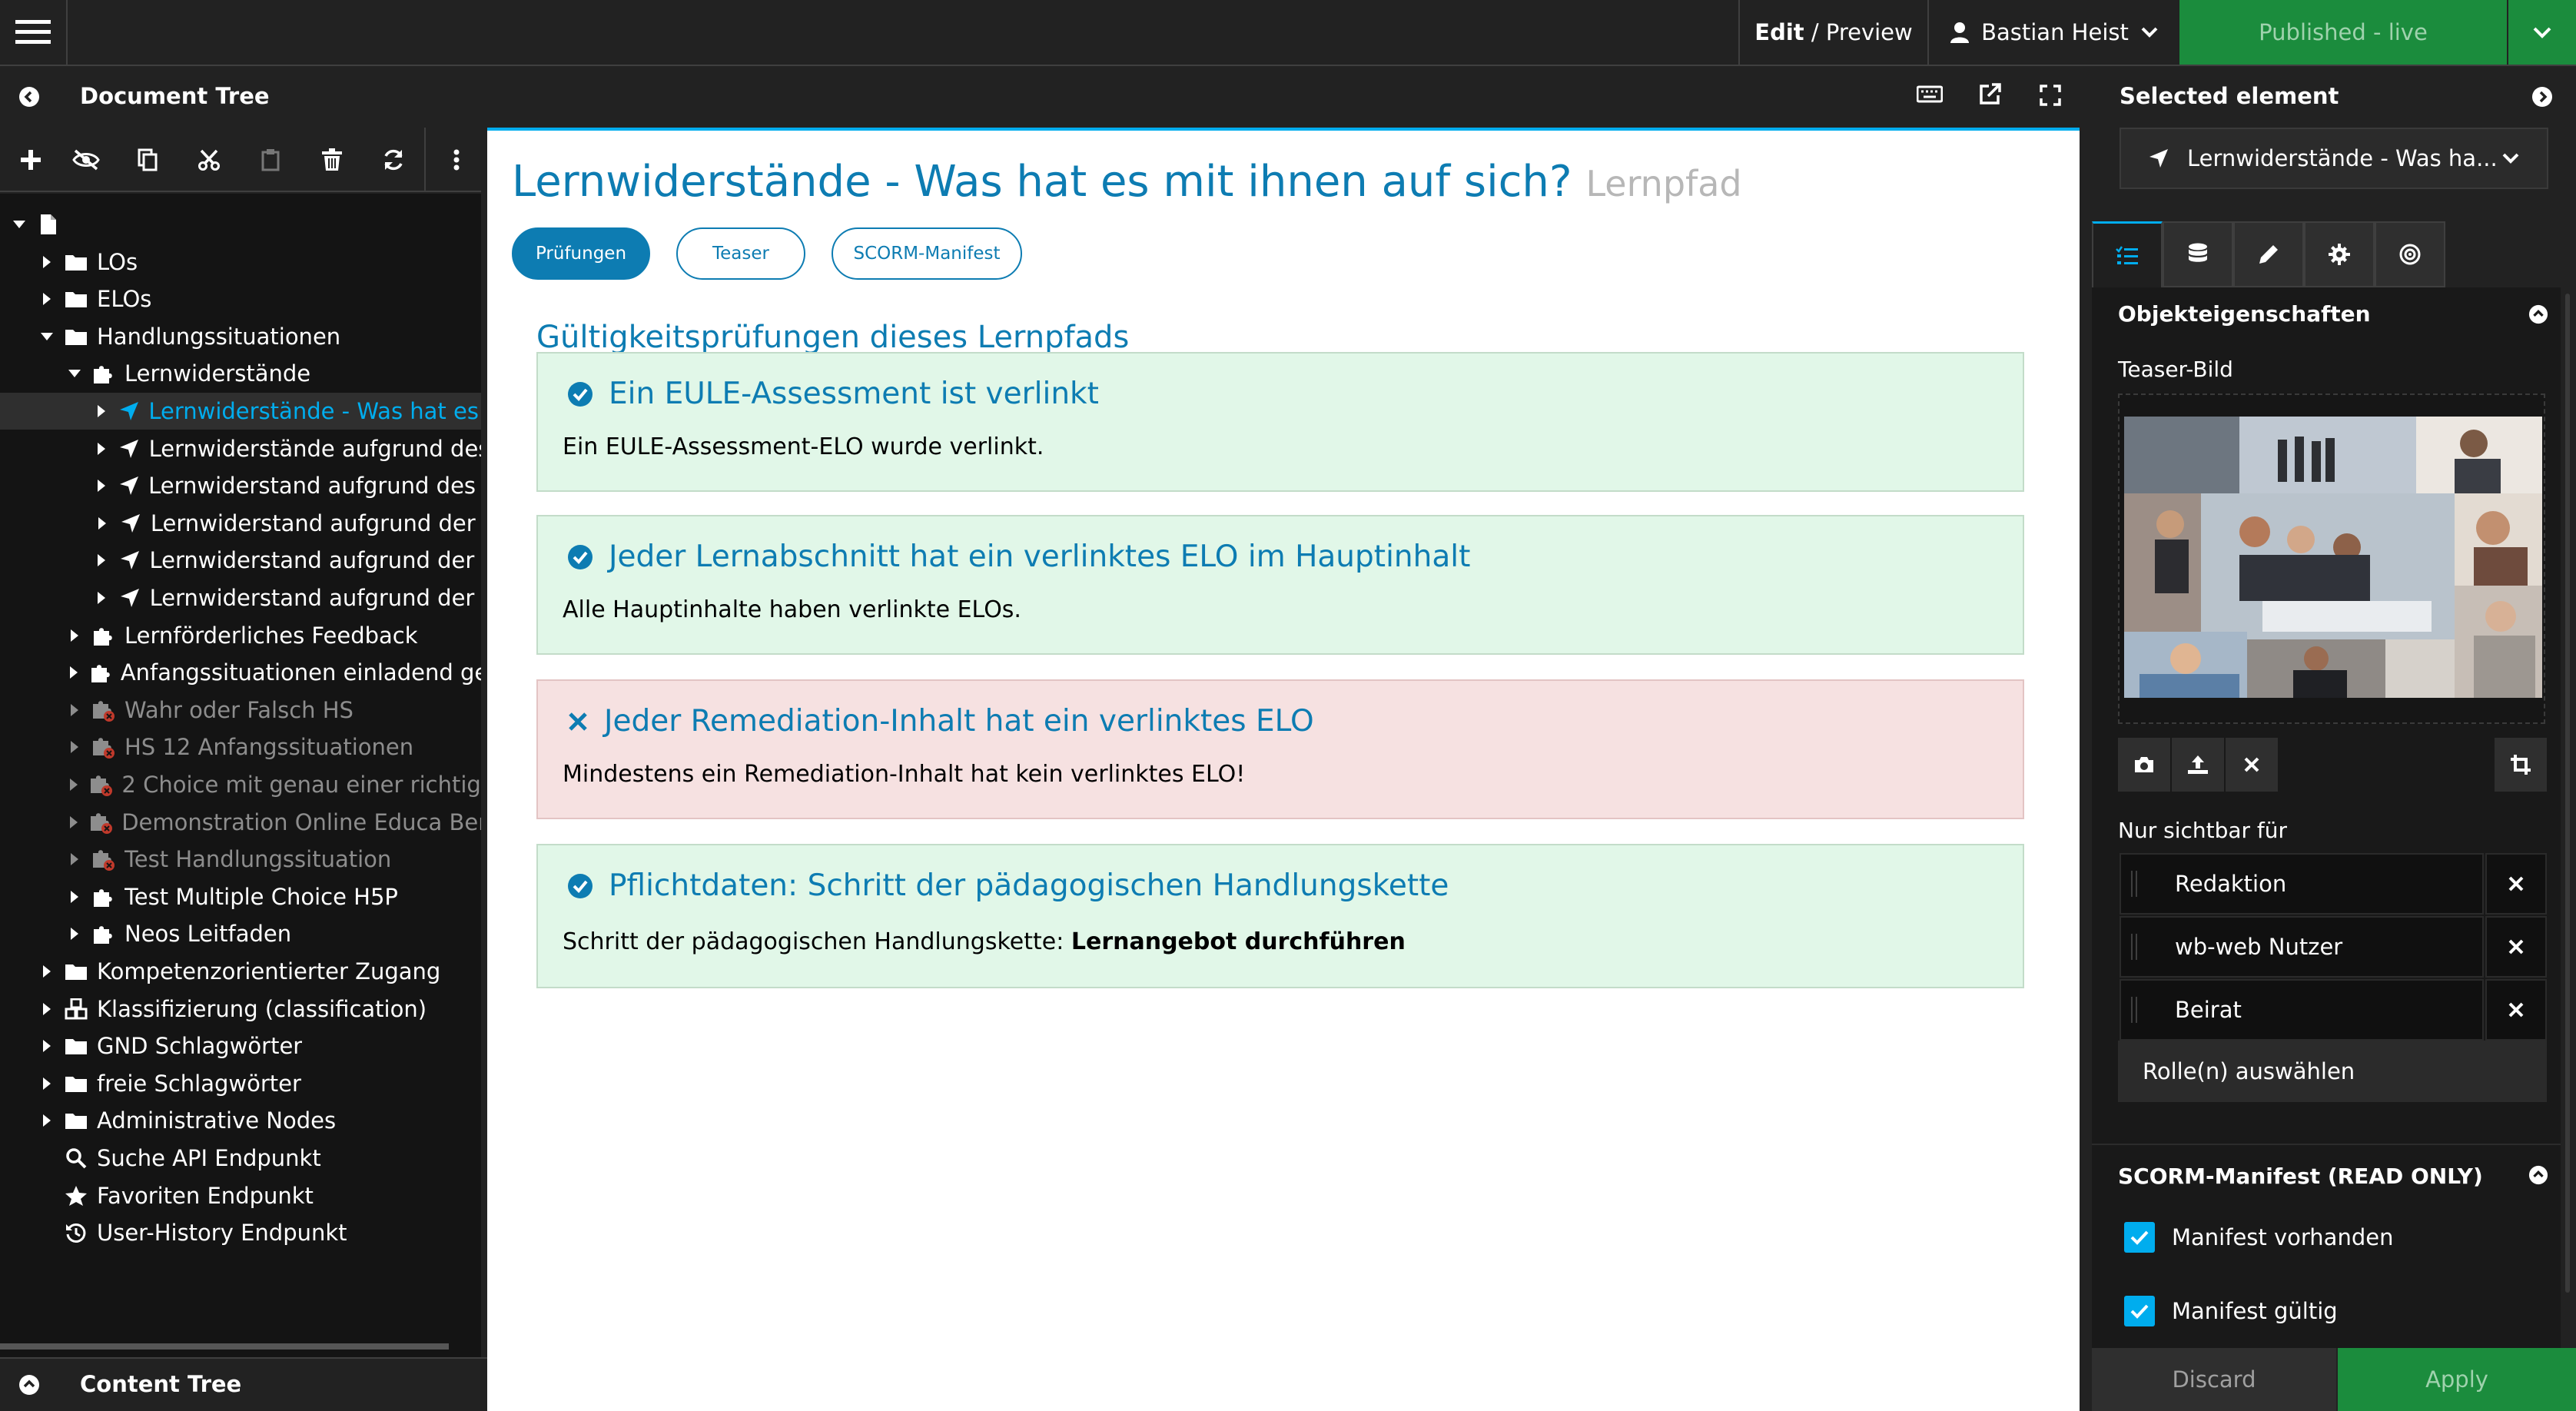 The height and width of the screenshot is (1411, 2576). I want to click on paste-node-button, so click(270, 160).